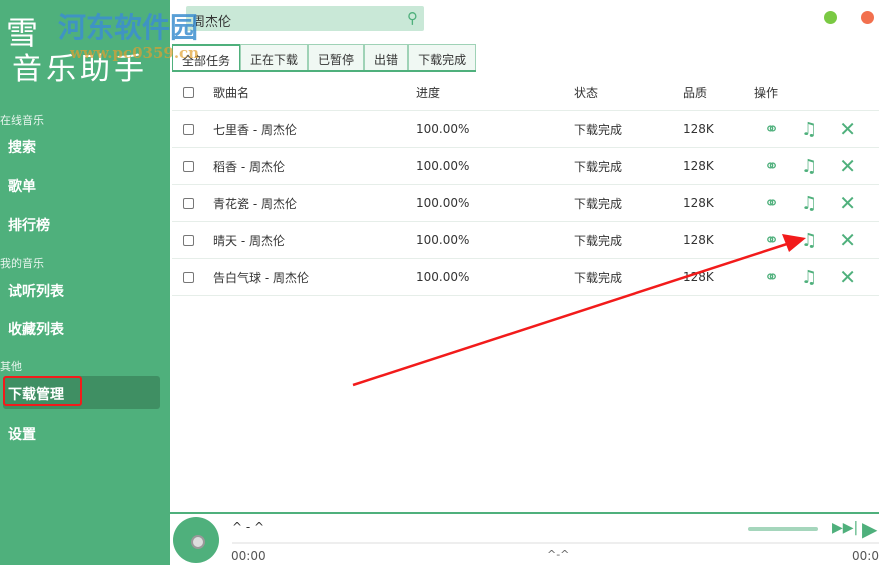 This screenshot has width=879, height=565. I want to click on next-icon: ▶▶|, so click(845, 528).